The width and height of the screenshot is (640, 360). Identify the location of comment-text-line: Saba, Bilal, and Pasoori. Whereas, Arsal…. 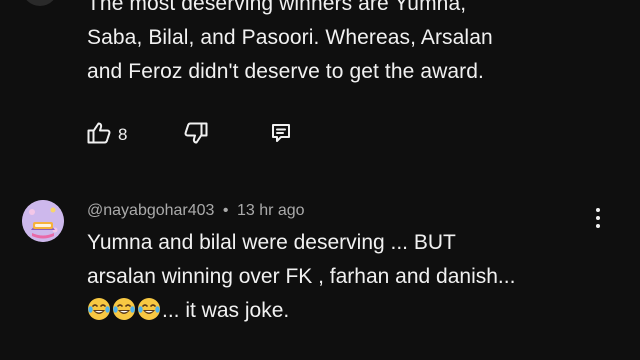
(290, 37).